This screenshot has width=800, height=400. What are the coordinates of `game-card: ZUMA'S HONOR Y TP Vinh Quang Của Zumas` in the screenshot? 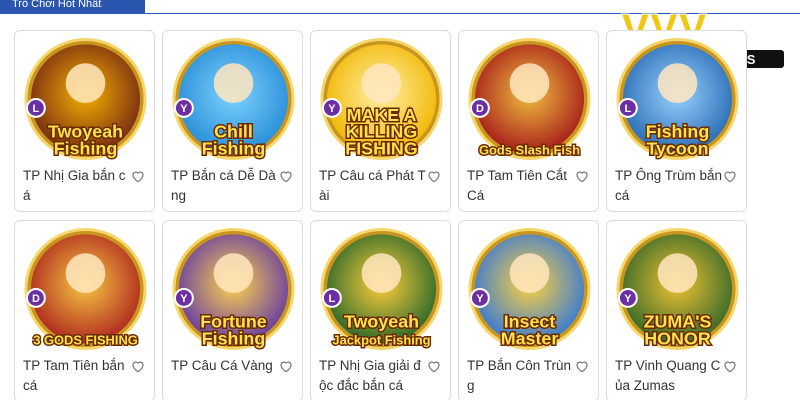 It's located at (676, 310).